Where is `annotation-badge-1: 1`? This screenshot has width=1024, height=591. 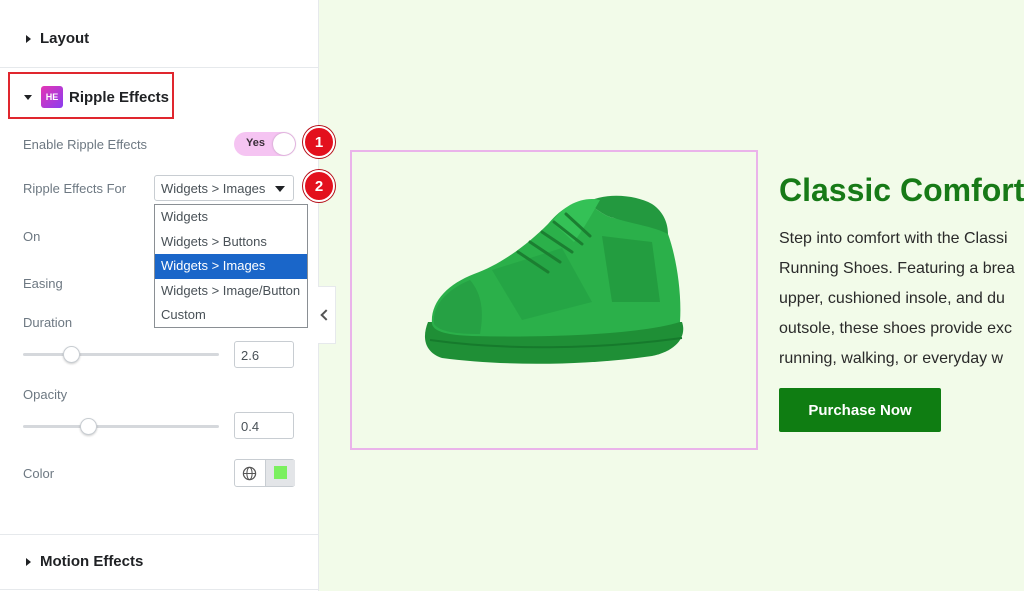
annotation-badge-1: 1 is located at coordinates (319, 142).